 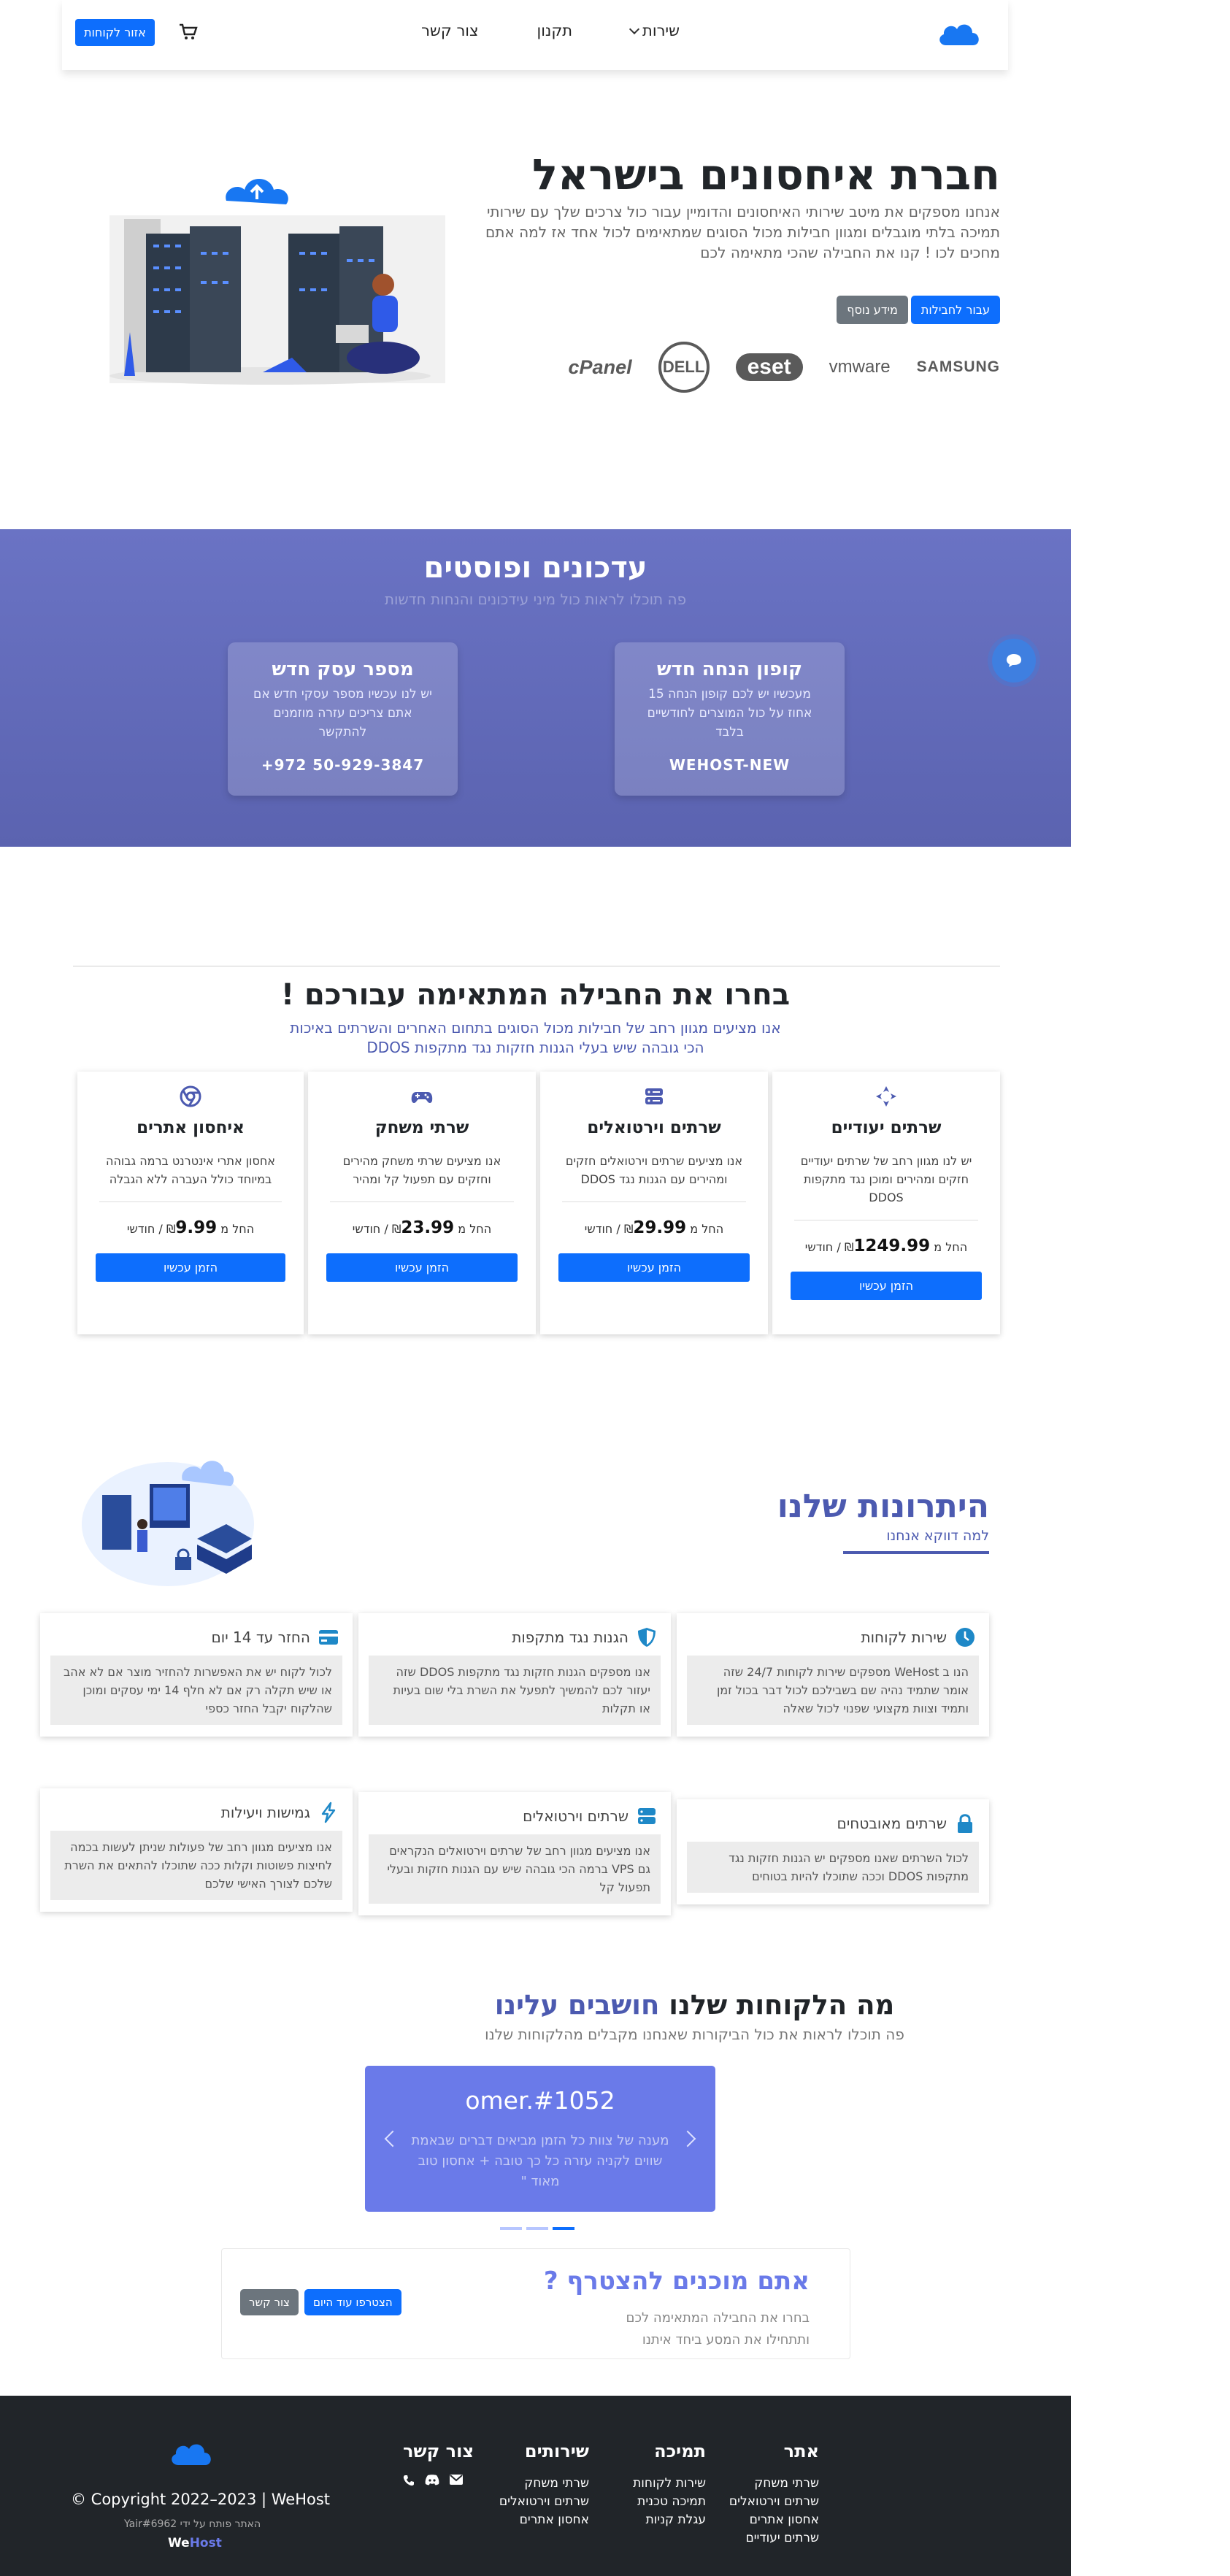 I want to click on nav-services: שירות, so click(x=654, y=30).